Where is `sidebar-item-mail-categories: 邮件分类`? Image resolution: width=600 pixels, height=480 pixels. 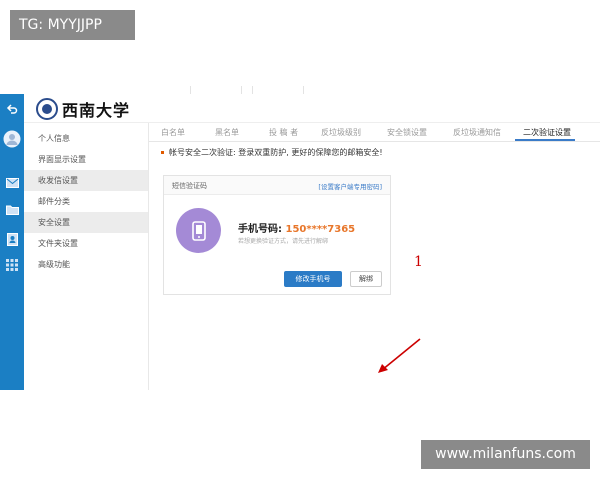 sidebar-item-mail-categories: 邮件分类 is located at coordinates (86, 201).